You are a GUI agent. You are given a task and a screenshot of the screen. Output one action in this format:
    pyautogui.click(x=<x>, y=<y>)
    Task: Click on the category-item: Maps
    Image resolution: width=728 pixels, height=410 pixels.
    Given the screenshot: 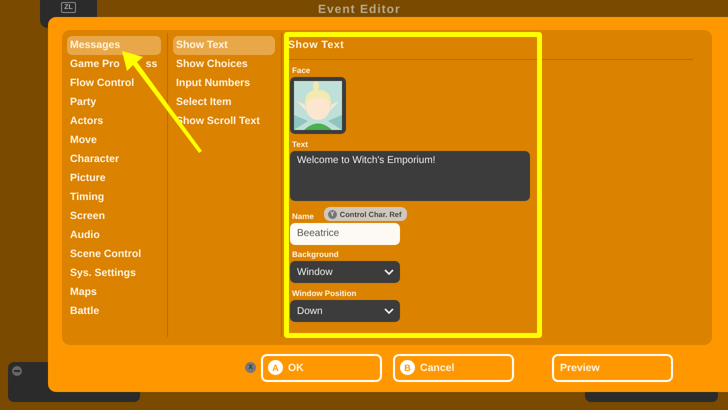 What is the action you would take?
    pyautogui.click(x=114, y=292)
    